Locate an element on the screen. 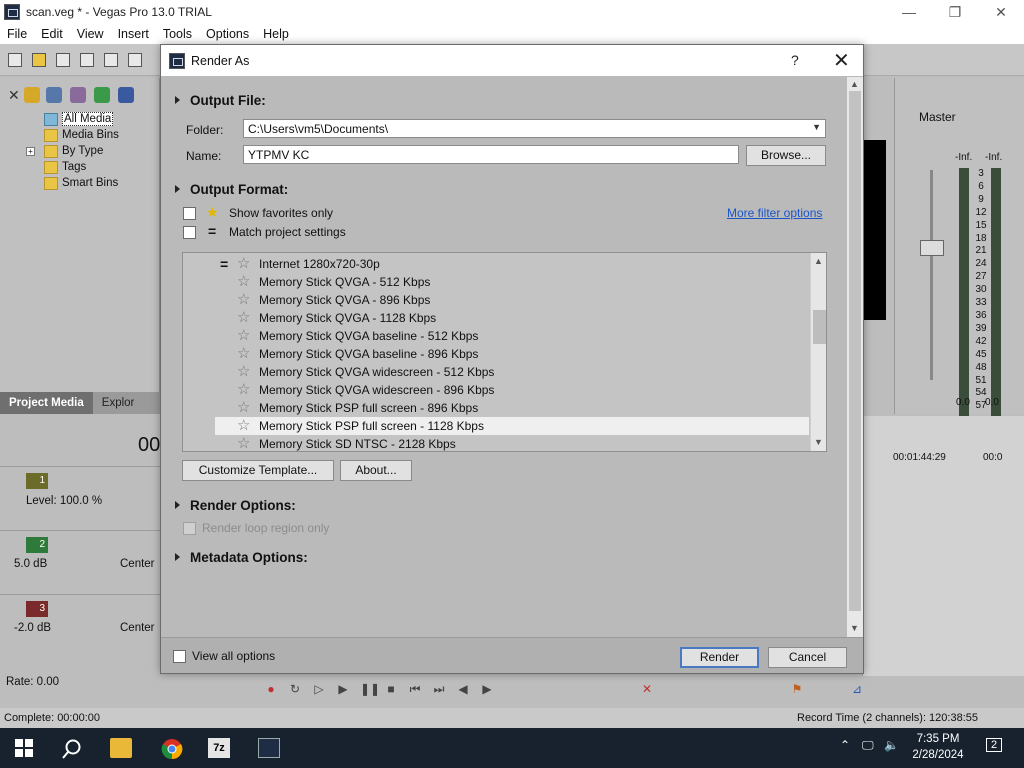 The height and width of the screenshot is (768, 1024). record-icon: ● is located at coordinates (271, 689).